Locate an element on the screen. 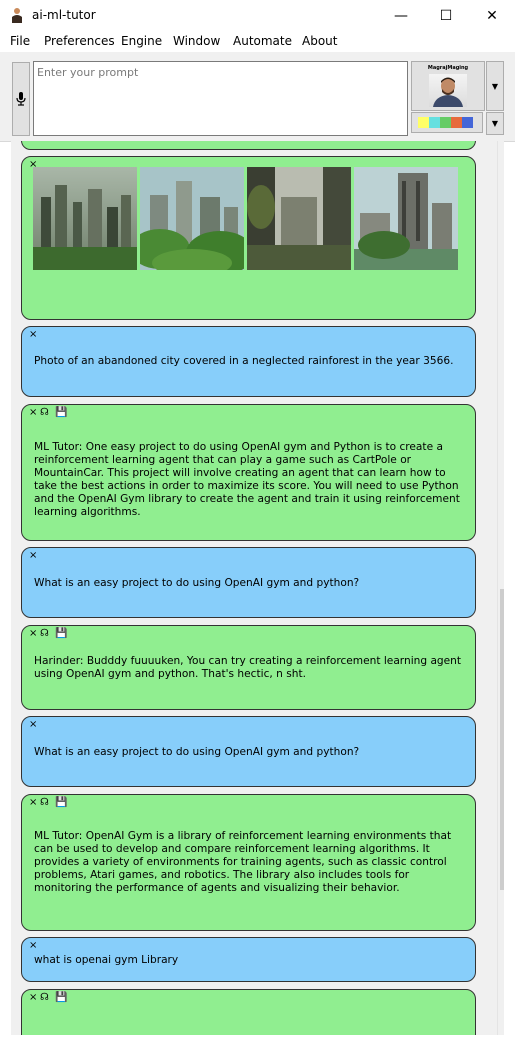 This screenshot has height=1045, width=515. color-swatch-selector is located at coordinates (447, 122).